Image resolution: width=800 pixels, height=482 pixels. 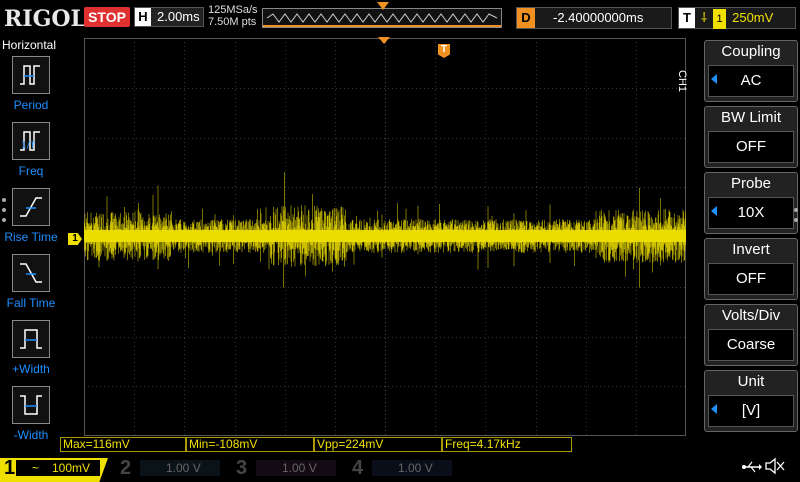 What do you see at coordinates (71, 468) in the screenshot?
I see `ch1-scale: 100mV` at bounding box center [71, 468].